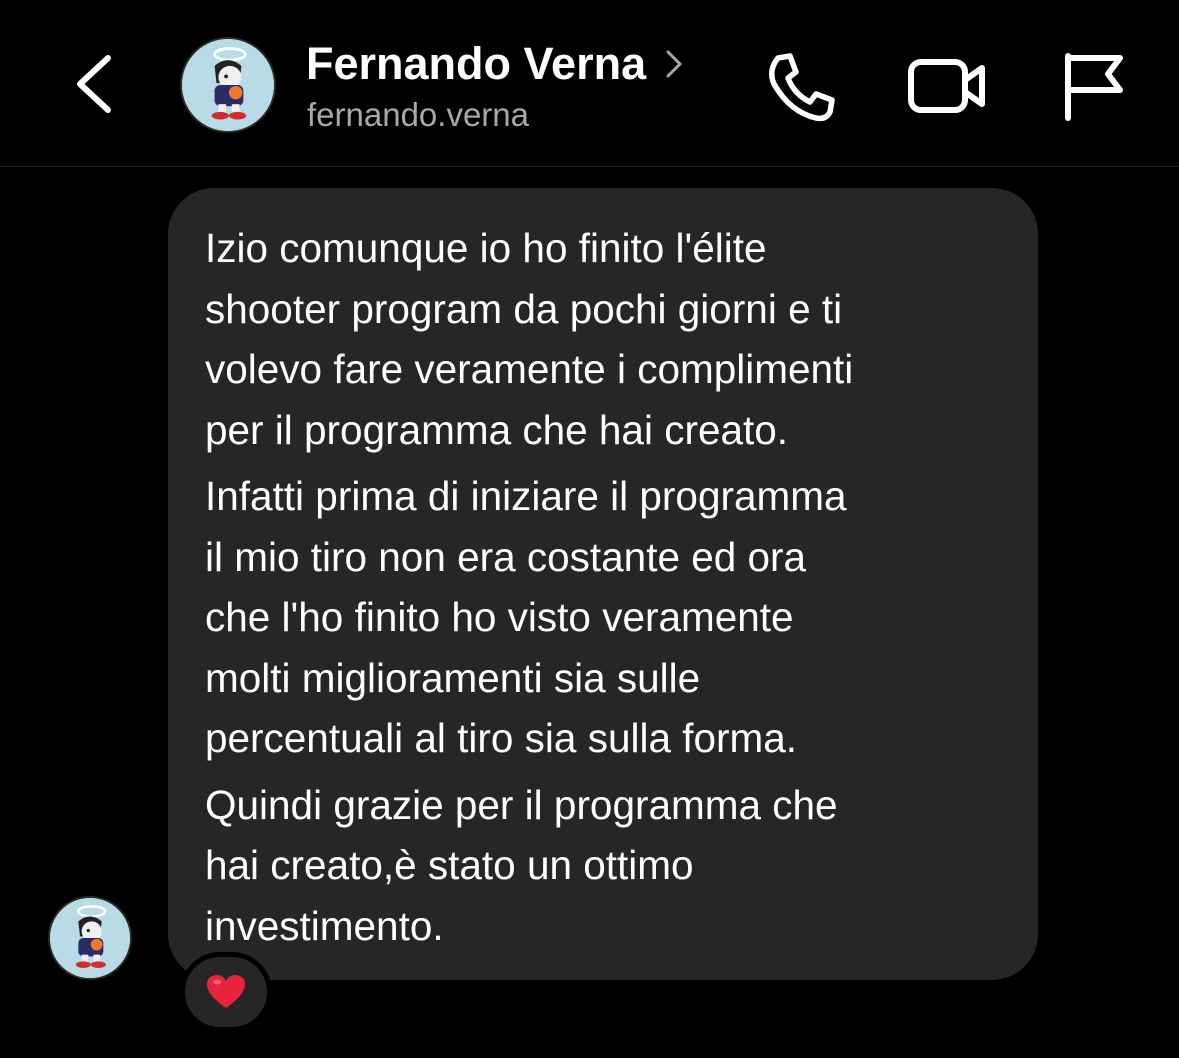 This screenshot has width=1179, height=1058. What do you see at coordinates (476, 63) in the screenshot?
I see `contact-name: Fernando Verna` at bounding box center [476, 63].